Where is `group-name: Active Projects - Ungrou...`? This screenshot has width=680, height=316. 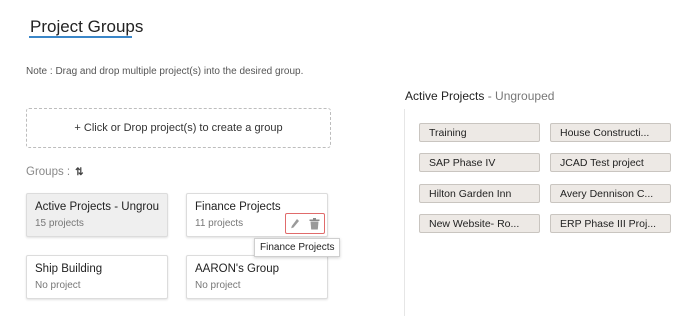 group-name: Active Projects - Ungrou... is located at coordinates (97, 207).